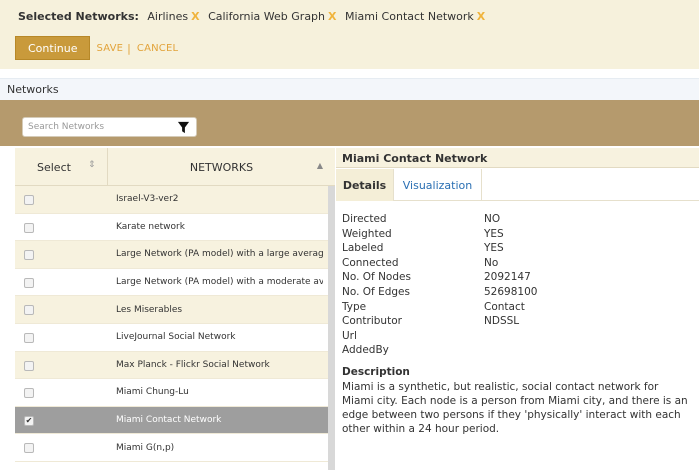 The image size is (699, 470). What do you see at coordinates (517, 158) in the screenshot?
I see `detail-title-bar: Miami Contact Network` at bounding box center [517, 158].